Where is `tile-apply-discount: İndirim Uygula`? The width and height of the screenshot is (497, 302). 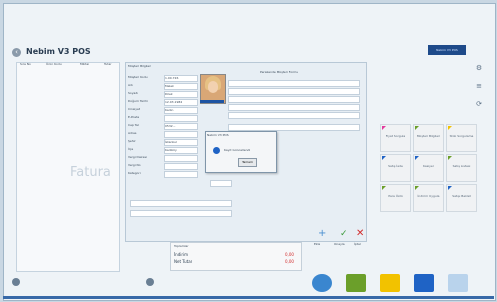 tile-apply-discount: İndirim Uygula is located at coordinates (428, 198).